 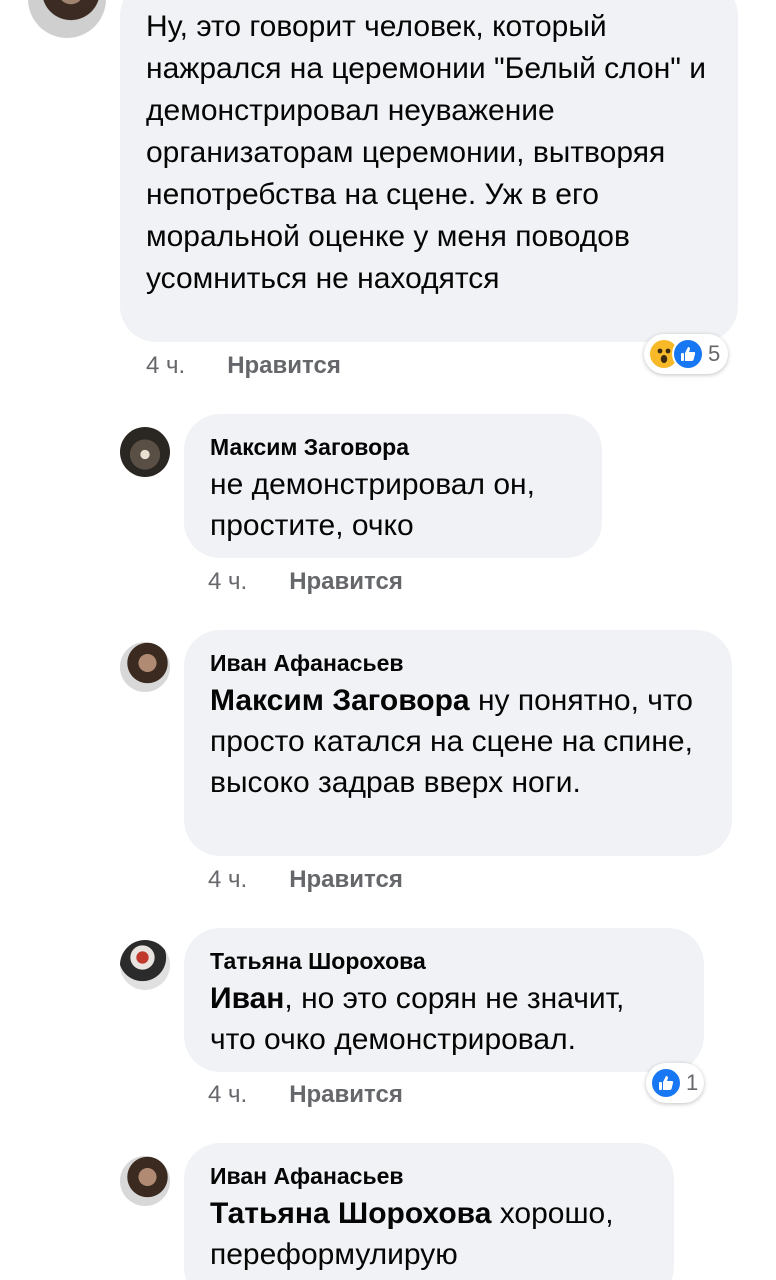 What do you see at coordinates (247, 998) in the screenshot?
I see `mention-link: Иван` at bounding box center [247, 998].